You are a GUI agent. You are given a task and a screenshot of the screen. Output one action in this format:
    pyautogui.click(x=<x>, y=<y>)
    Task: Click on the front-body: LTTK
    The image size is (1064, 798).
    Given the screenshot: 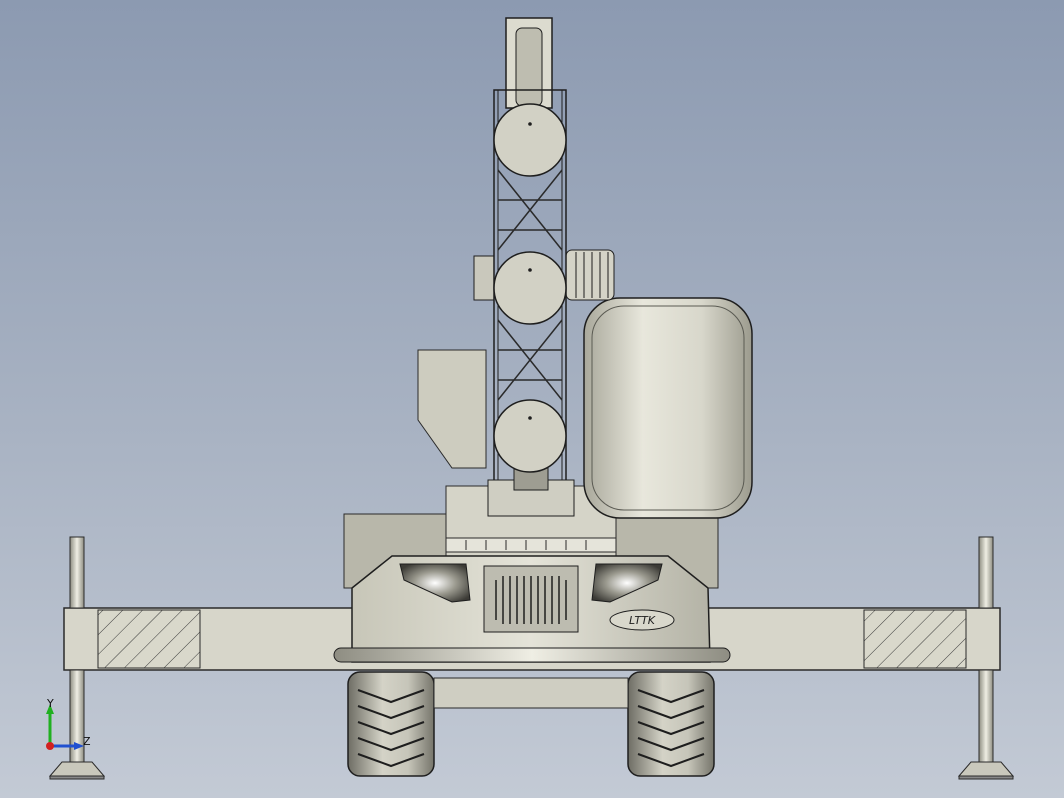 What is the action you would take?
    pyautogui.click(x=531, y=609)
    